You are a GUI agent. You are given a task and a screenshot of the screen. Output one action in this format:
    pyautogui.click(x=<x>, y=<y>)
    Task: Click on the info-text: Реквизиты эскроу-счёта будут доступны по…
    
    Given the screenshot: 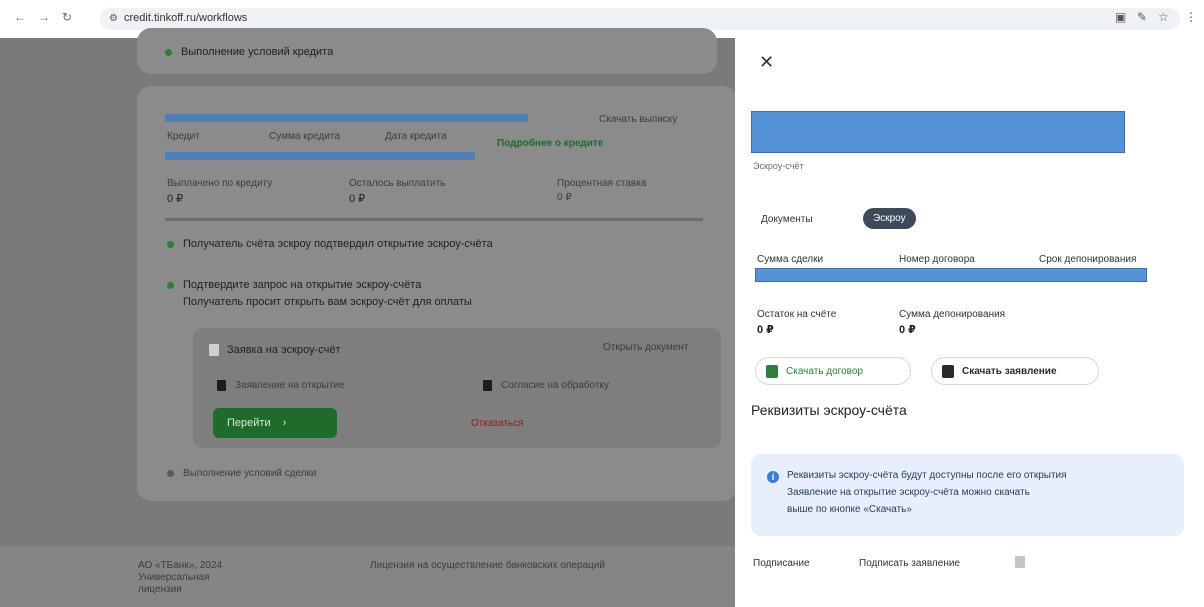 What is the action you would take?
    pyautogui.click(x=927, y=492)
    